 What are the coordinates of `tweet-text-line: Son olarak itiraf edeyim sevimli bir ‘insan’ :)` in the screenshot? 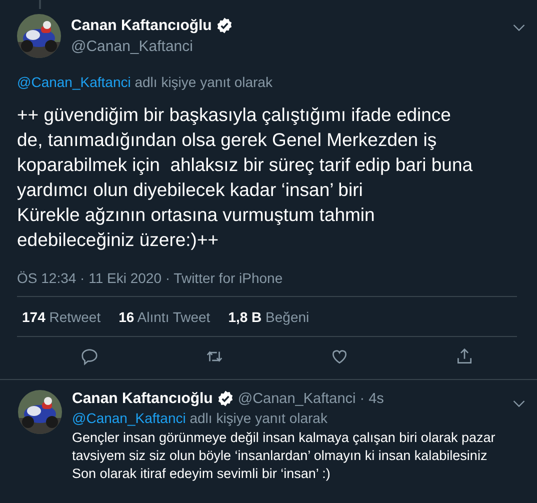 It's located at (202, 474).